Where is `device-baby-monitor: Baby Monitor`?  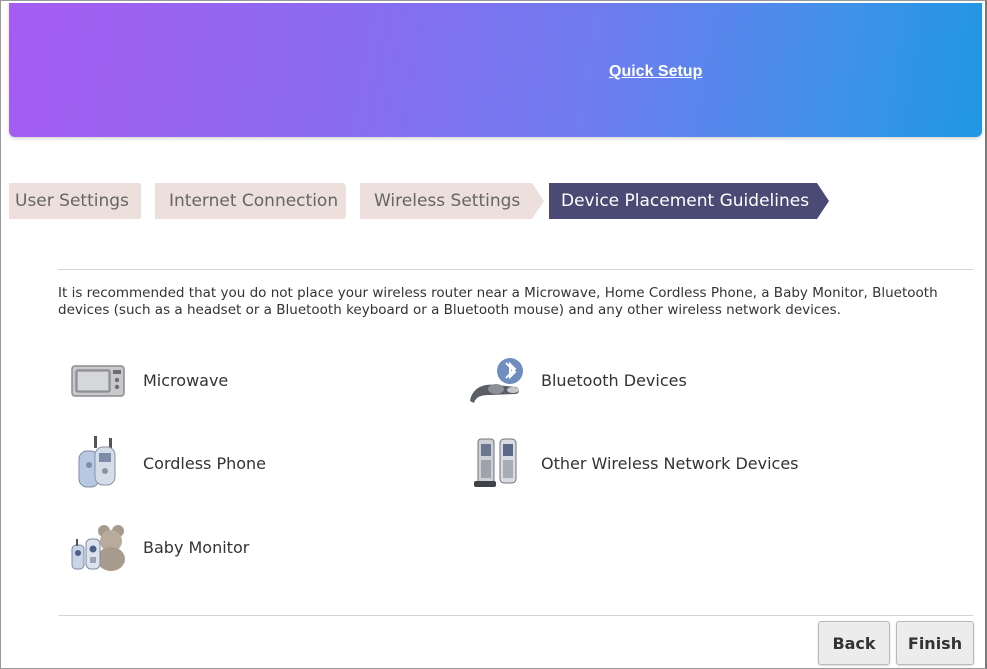
device-baby-monitor: Baby Monitor is located at coordinates (158, 547).